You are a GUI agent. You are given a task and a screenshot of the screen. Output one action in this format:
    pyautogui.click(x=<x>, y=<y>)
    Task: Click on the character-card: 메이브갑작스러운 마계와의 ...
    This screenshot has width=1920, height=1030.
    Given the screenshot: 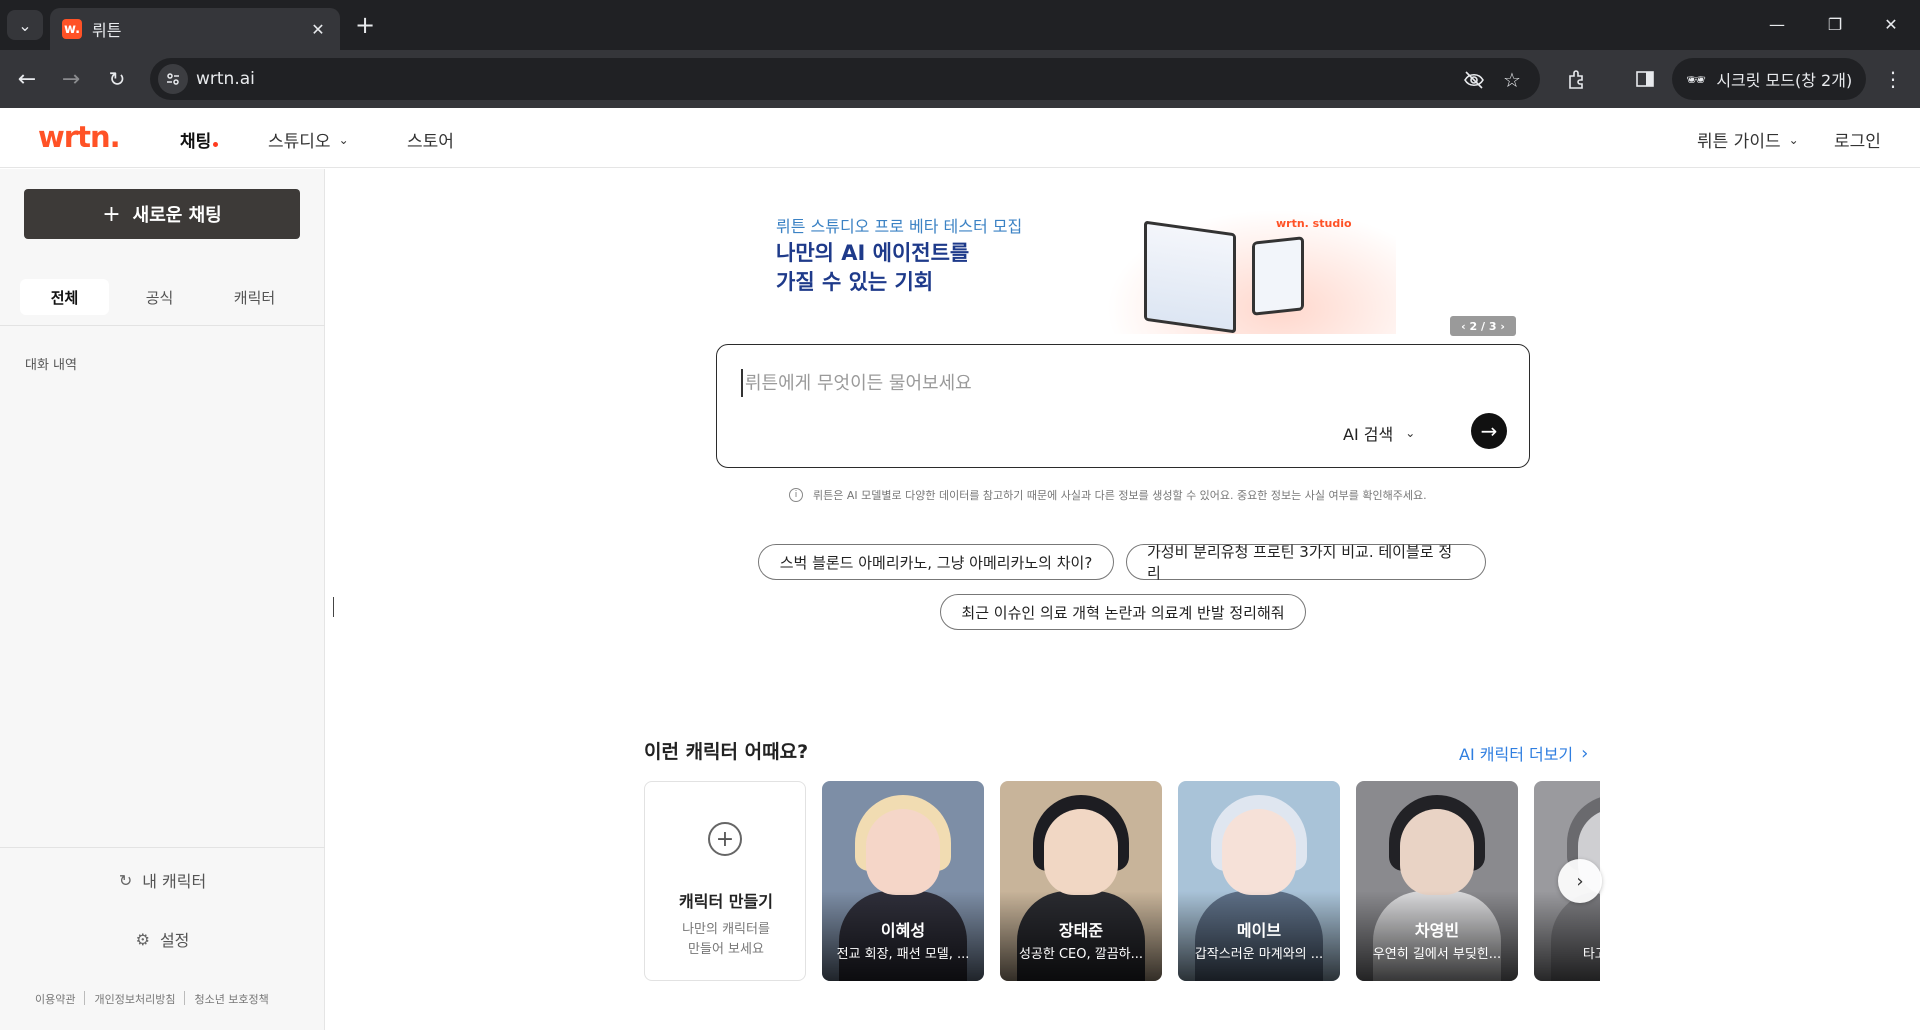 What is the action you would take?
    pyautogui.click(x=1259, y=881)
    